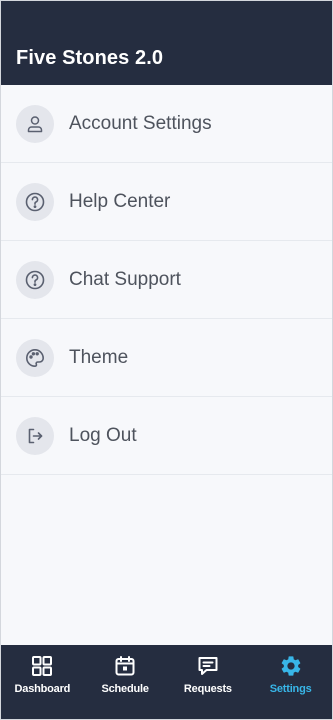 This screenshot has width=333, height=720. Describe the element at coordinates (207, 689) in the screenshot. I see `nav-label: Requests` at that location.